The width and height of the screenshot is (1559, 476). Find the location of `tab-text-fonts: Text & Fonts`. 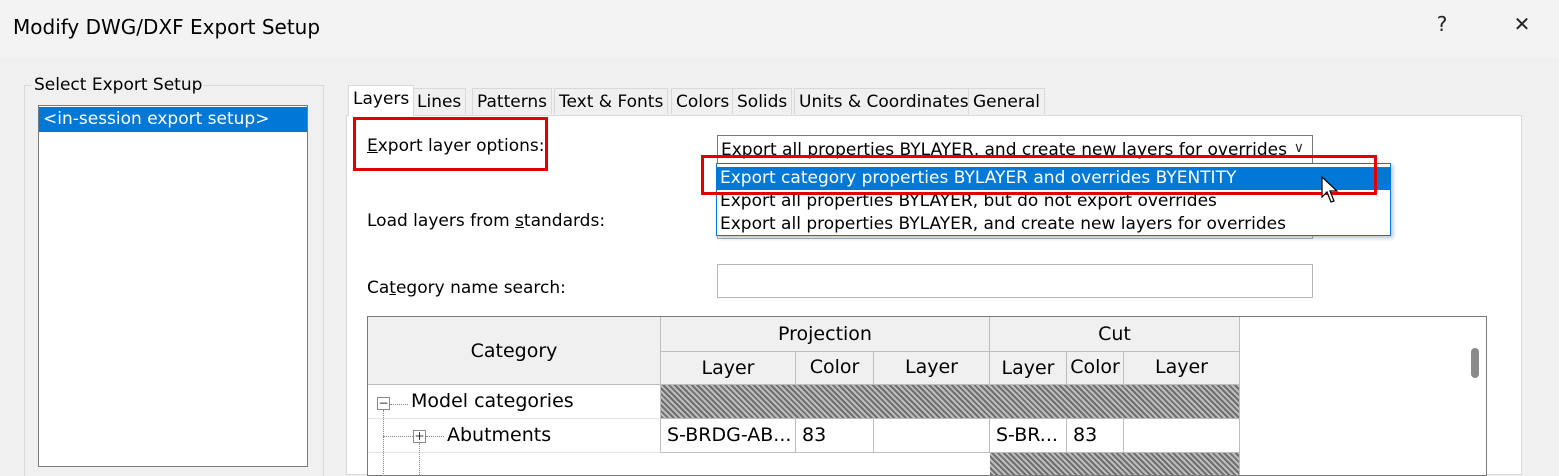

tab-text-fonts: Text & Fonts is located at coordinates (611, 101).